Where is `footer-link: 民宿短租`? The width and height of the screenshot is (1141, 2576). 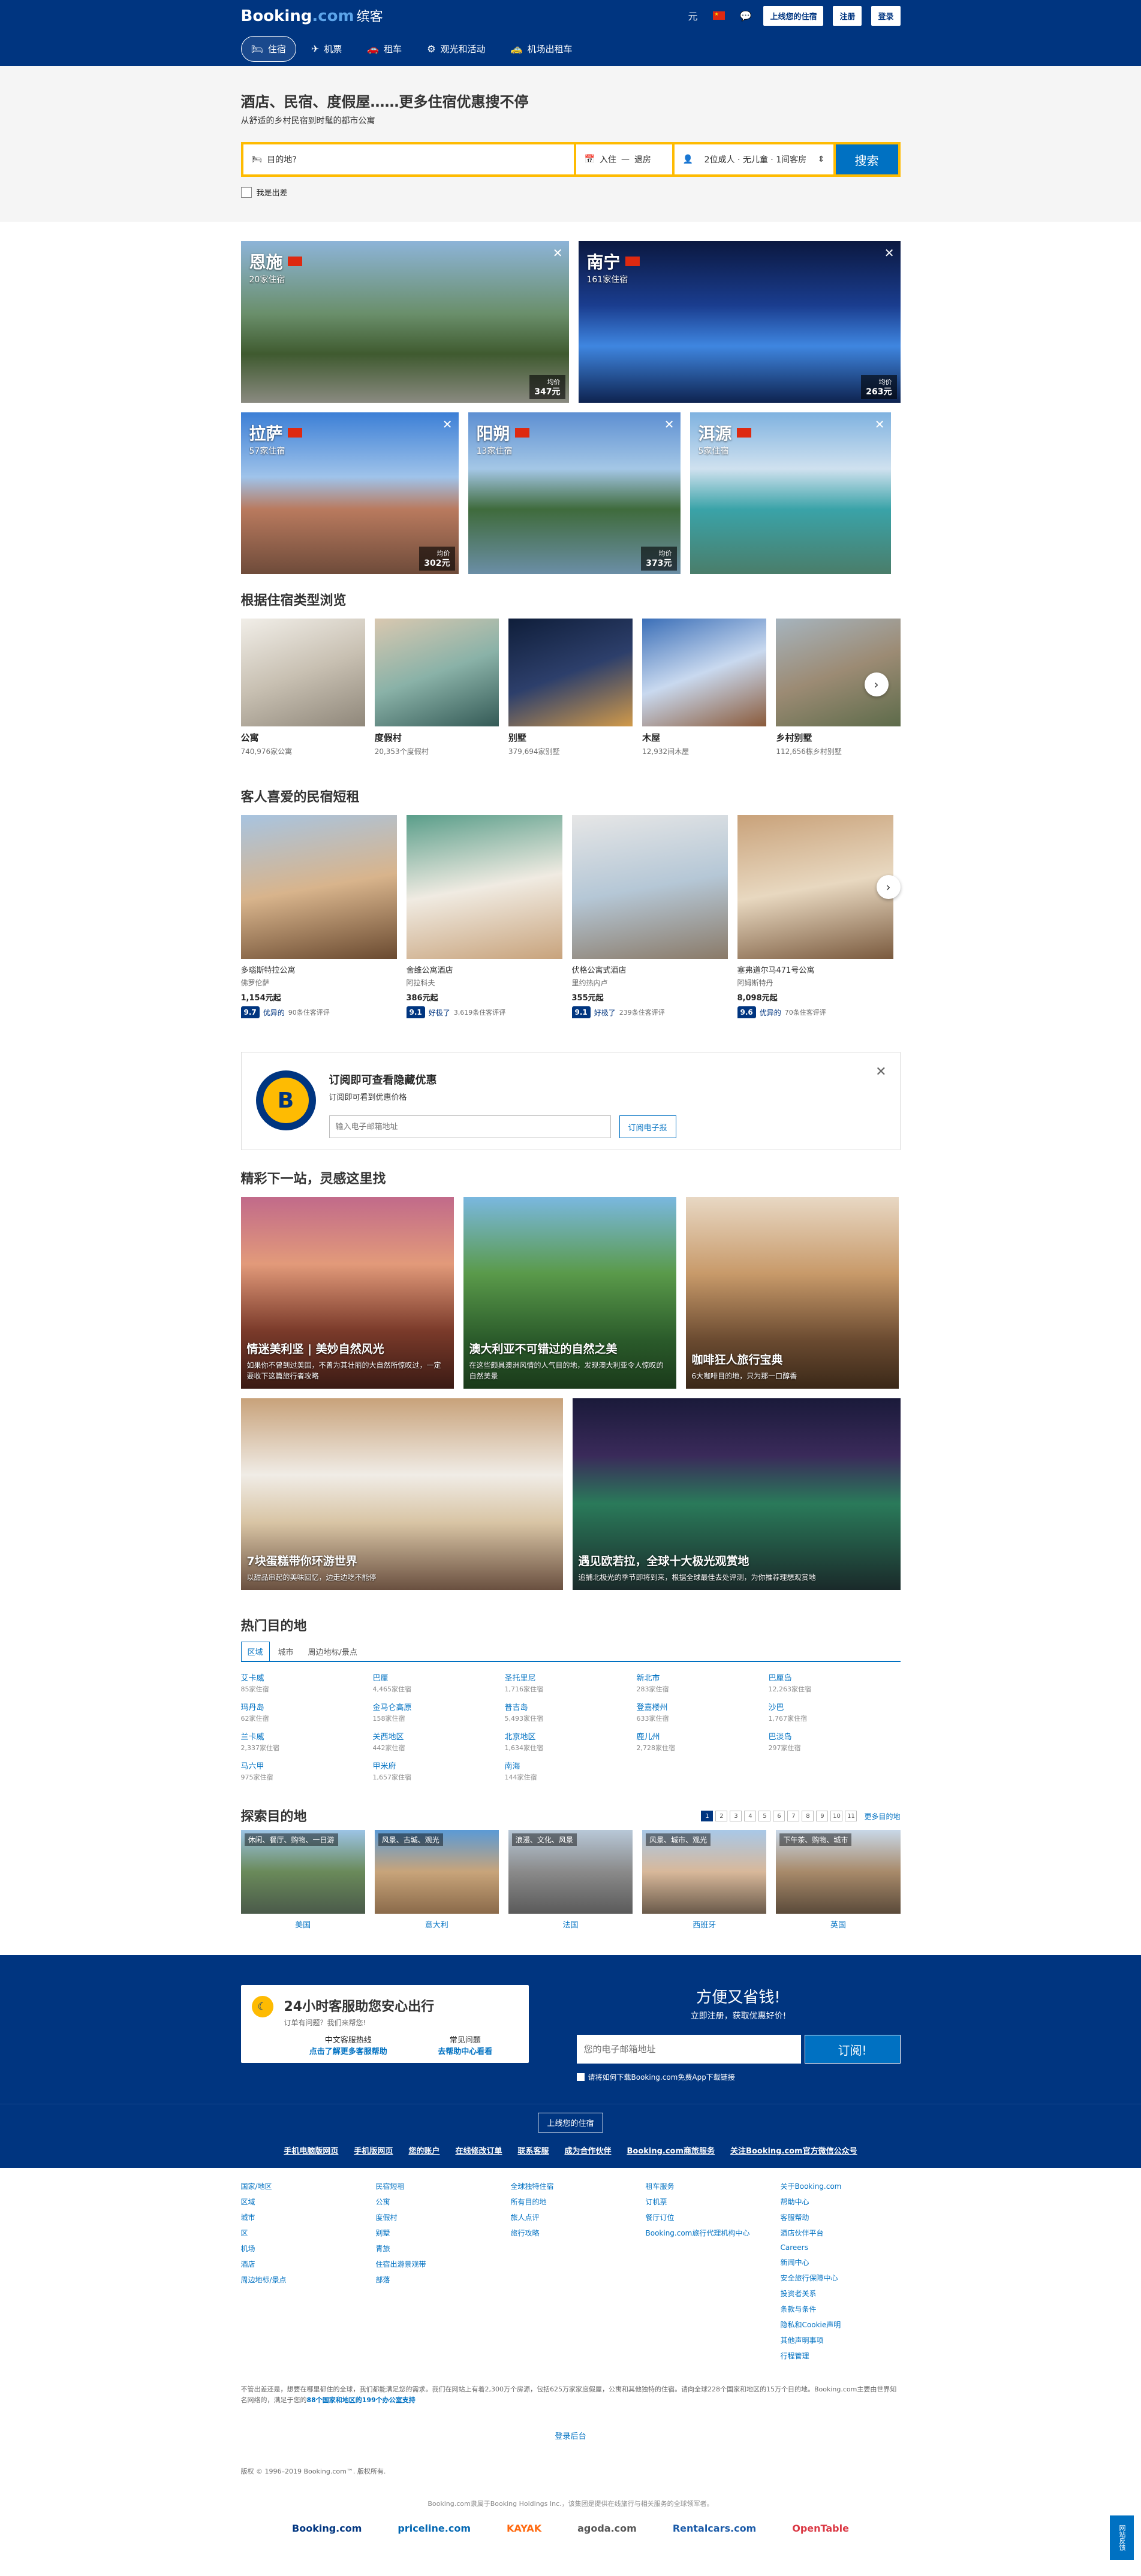 footer-link: 民宿短租 is located at coordinates (436, 2186).